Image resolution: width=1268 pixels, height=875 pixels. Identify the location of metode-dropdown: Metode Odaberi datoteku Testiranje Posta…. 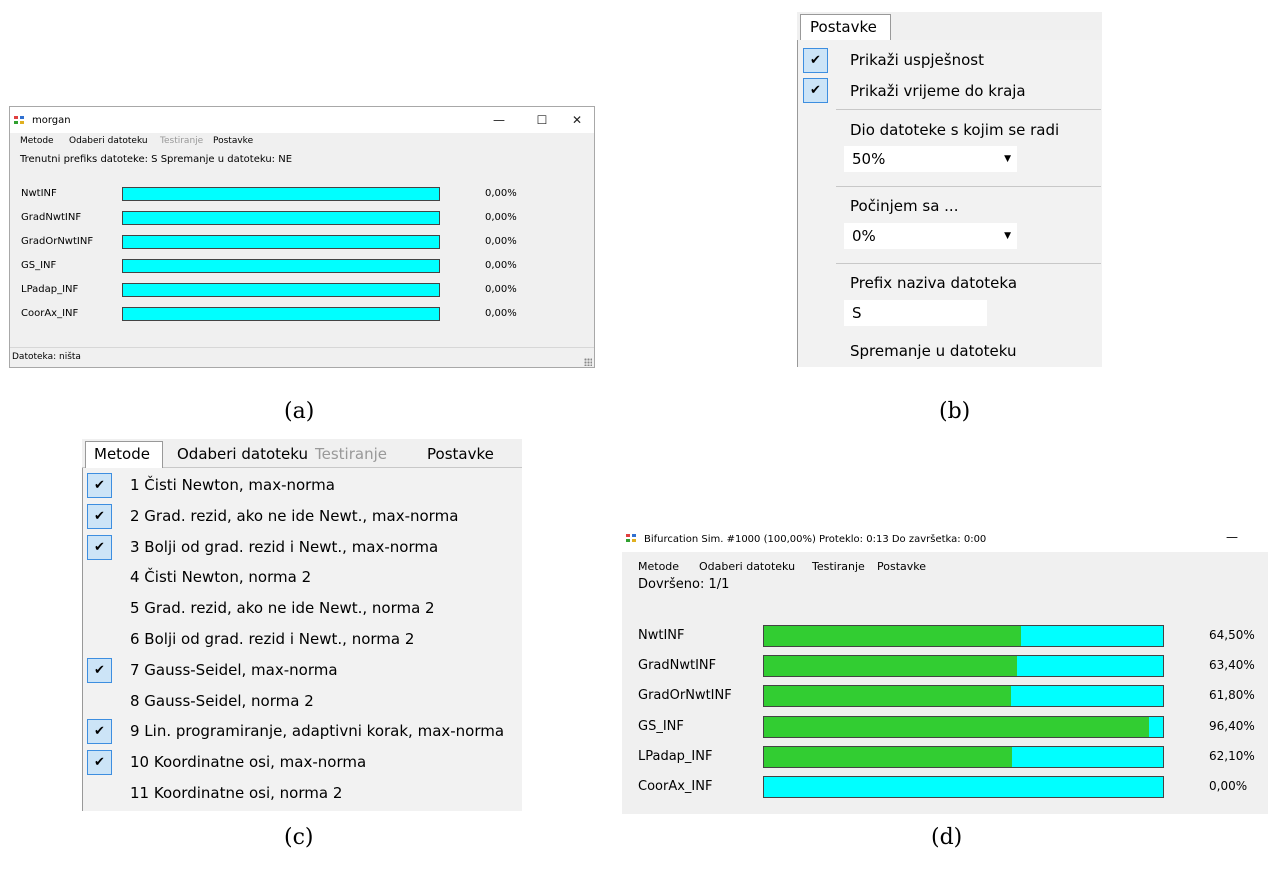
(302, 625).